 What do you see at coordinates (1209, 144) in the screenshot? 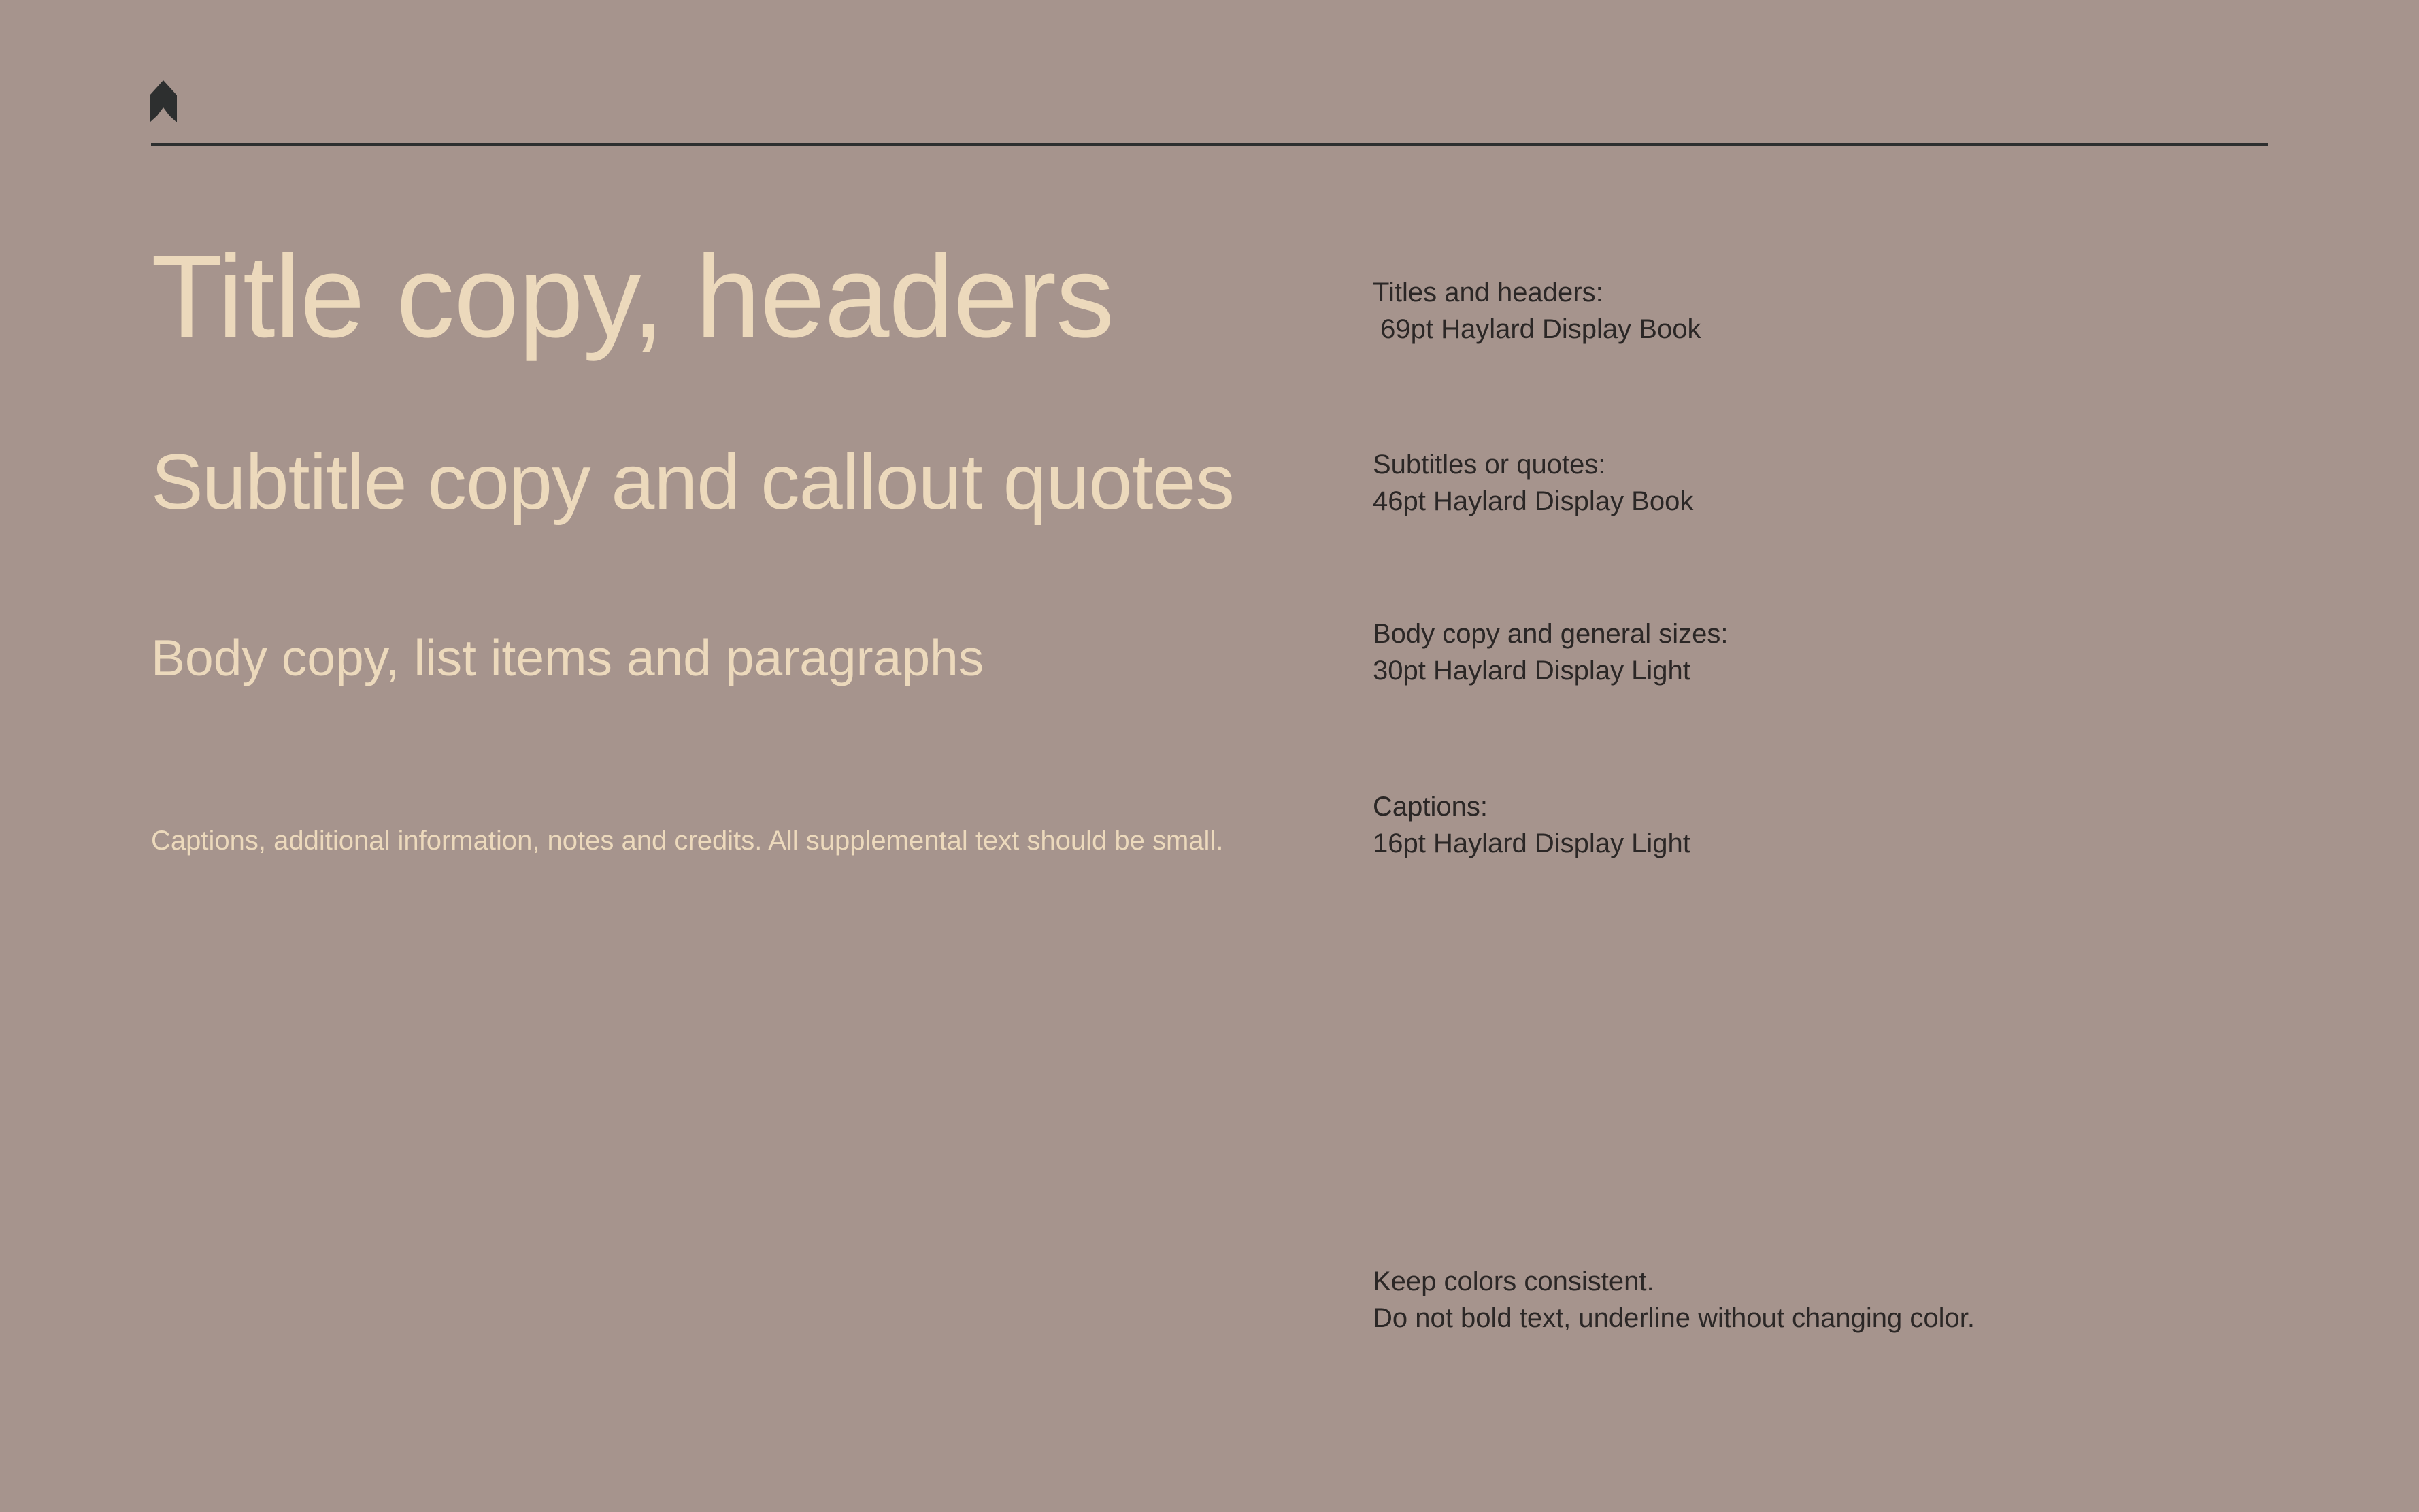
I see `header-divider` at bounding box center [1209, 144].